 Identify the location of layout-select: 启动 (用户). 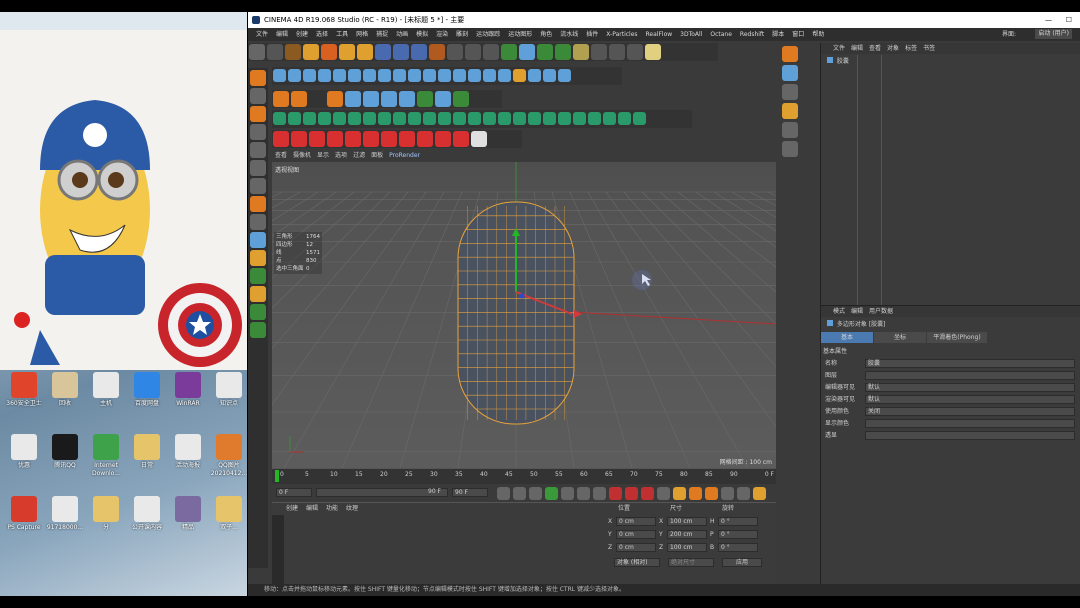
(1053, 34).